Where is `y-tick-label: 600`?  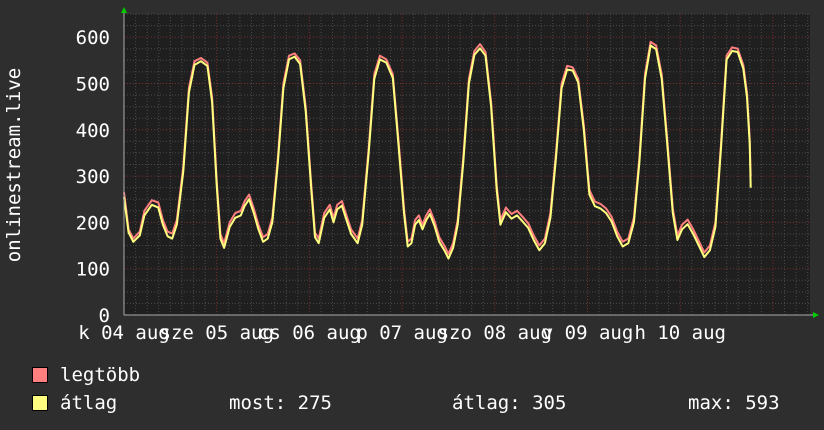
y-tick-label: 600 is located at coordinates (93, 38).